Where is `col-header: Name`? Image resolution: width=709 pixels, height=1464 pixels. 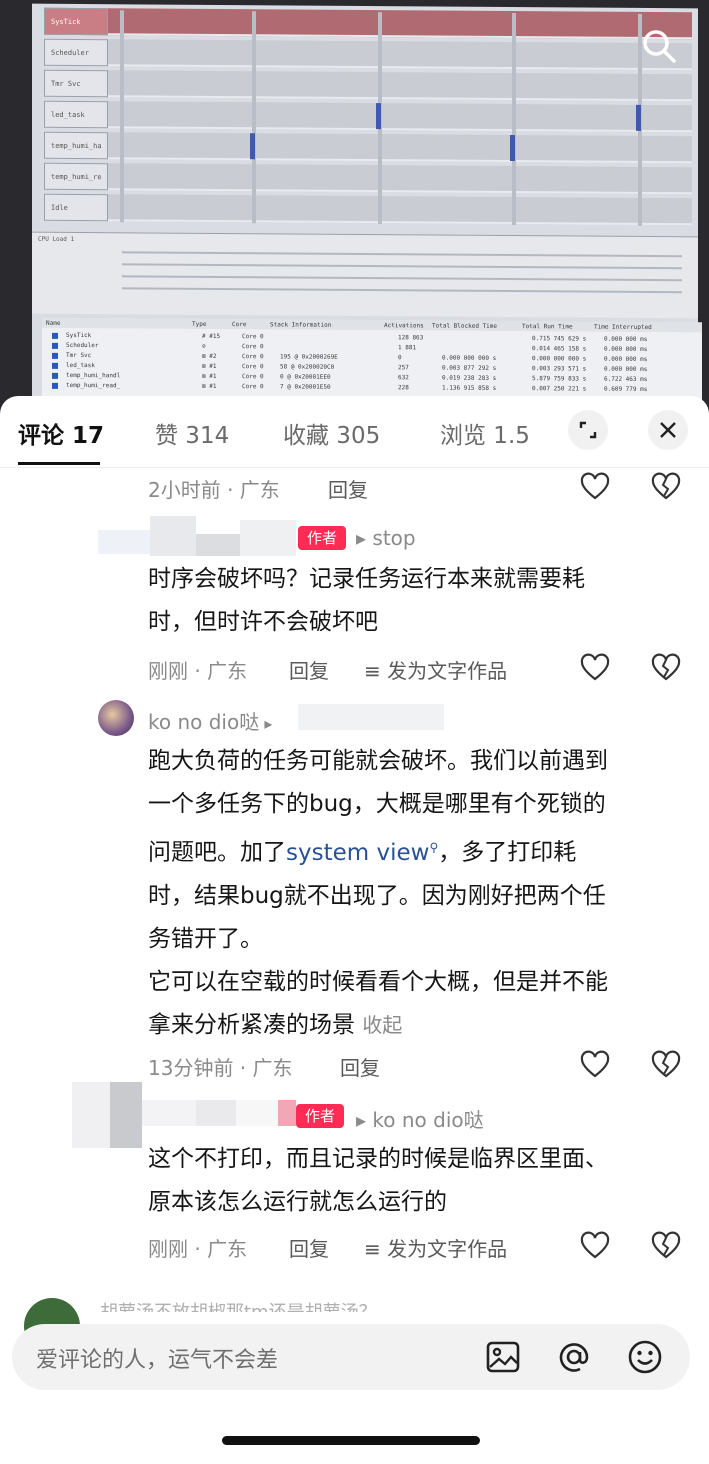 col-header: Name is located at coordinates (53, 323).